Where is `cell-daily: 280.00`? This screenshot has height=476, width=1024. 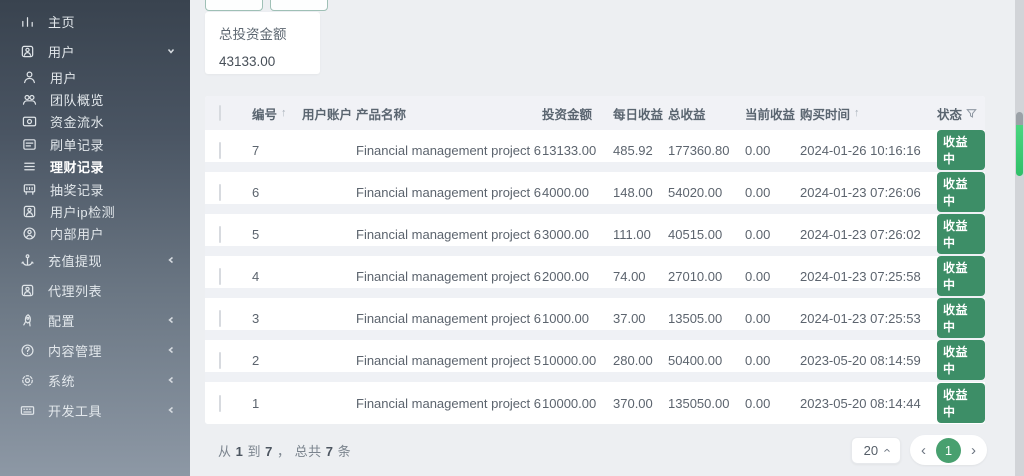 cell-daily: 280.00 is located at coordinates (633, 360).